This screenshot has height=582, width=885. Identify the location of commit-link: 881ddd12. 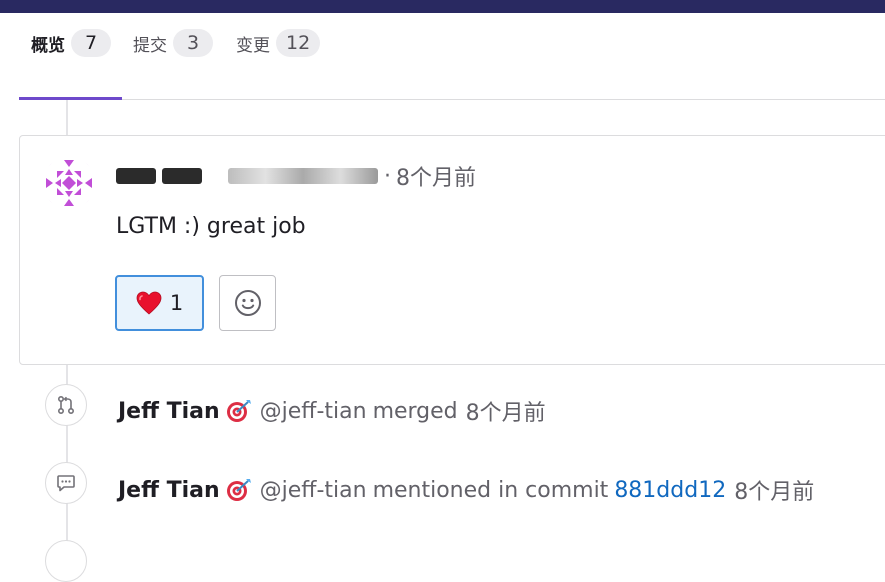
(670, 490).